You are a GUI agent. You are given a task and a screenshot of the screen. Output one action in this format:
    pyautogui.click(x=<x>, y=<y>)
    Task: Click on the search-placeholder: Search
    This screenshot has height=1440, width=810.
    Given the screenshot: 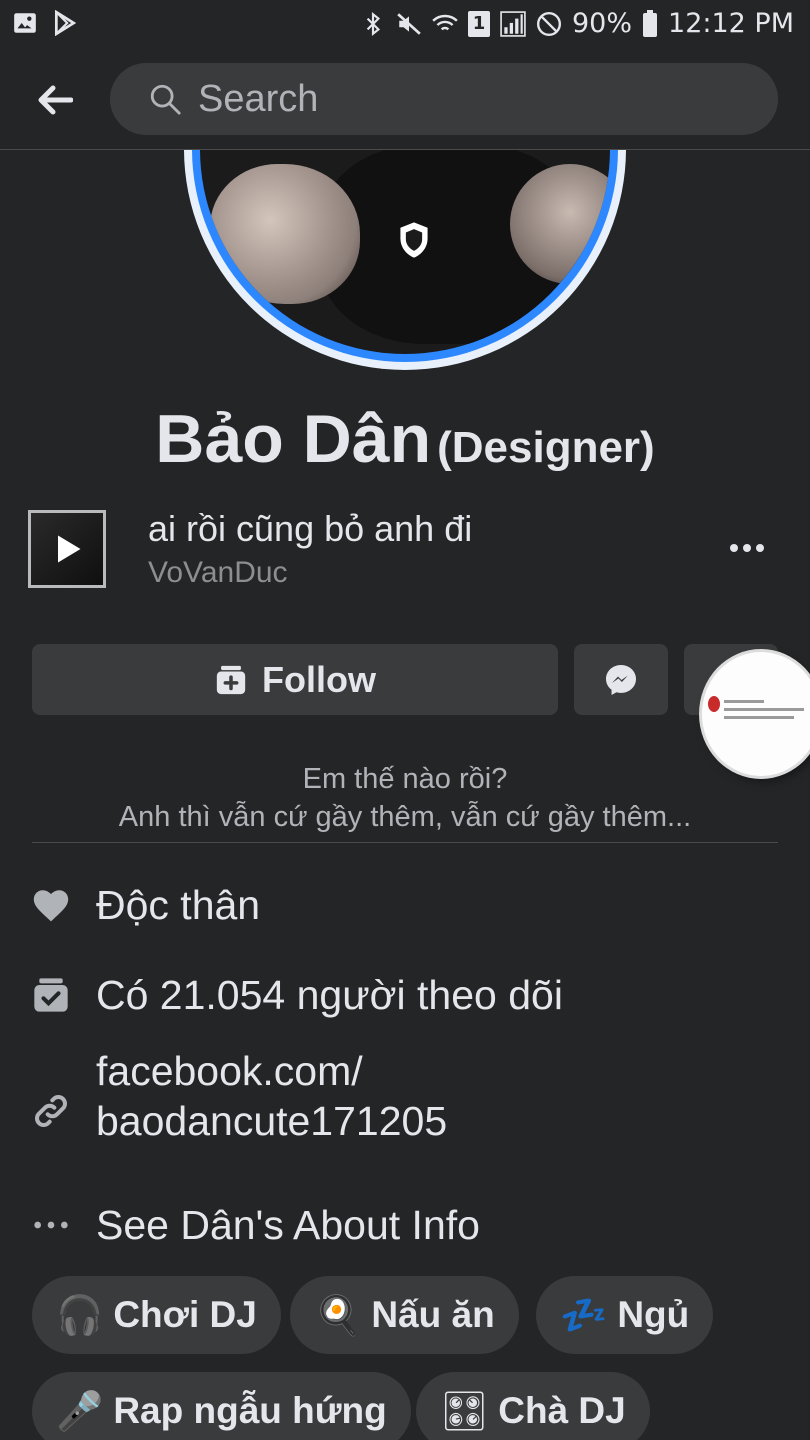 What is the action you would take?
    pyautogui.click(x=258, y=98)
    